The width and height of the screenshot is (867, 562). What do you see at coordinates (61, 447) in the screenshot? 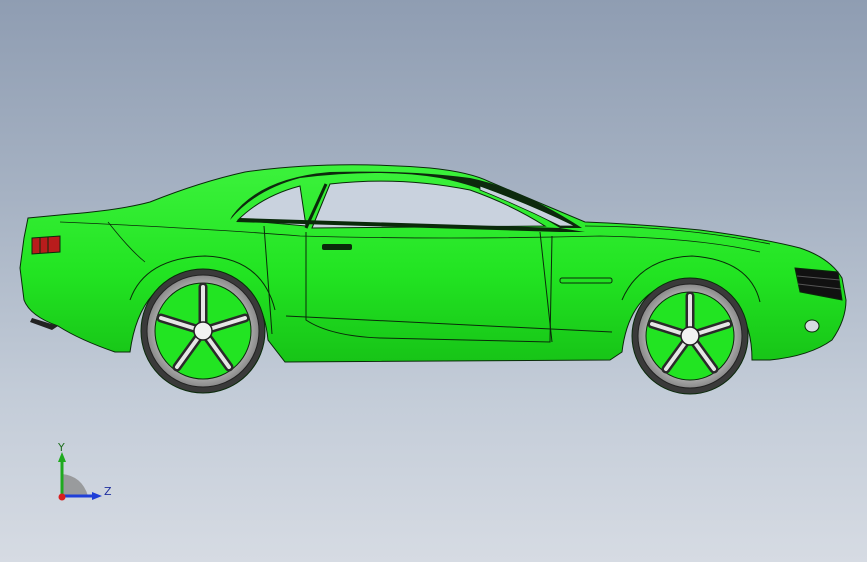
I see `y-axis-label: Y` at bounding box center [61, 447].